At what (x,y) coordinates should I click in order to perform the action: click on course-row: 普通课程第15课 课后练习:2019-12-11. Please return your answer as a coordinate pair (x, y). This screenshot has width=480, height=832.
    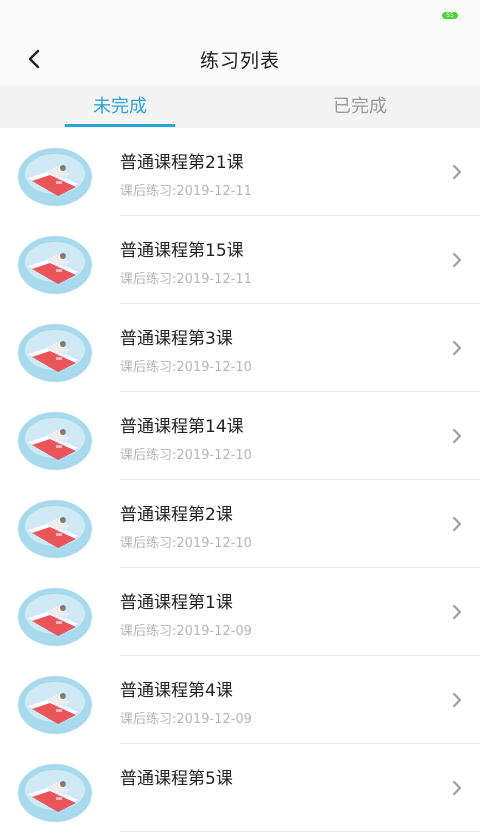
    Looking at the image, I should click on (240, 260).